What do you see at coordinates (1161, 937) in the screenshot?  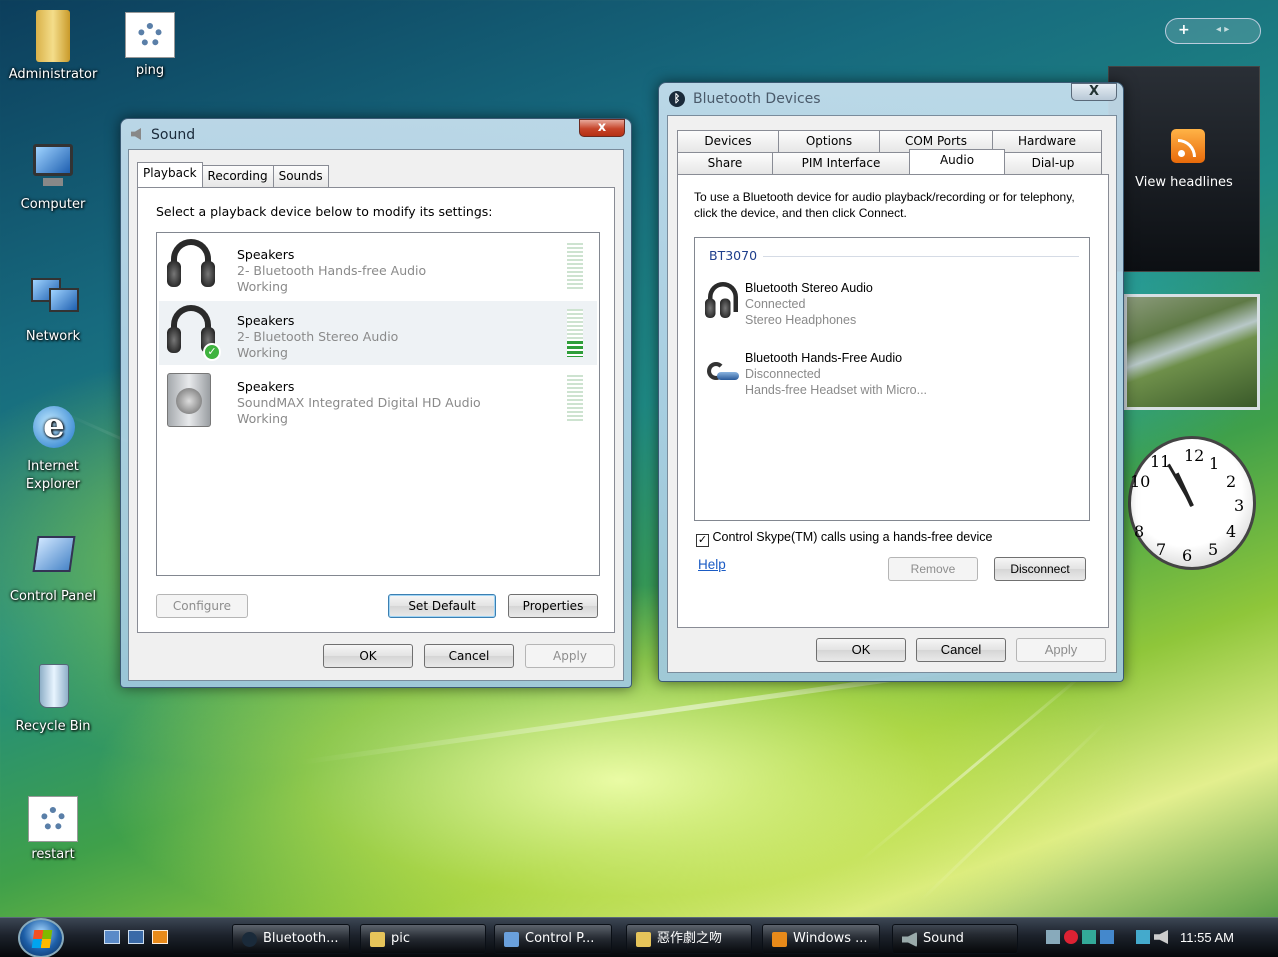 I see `volume-tray-icon` at bounding box center [1161, 937].